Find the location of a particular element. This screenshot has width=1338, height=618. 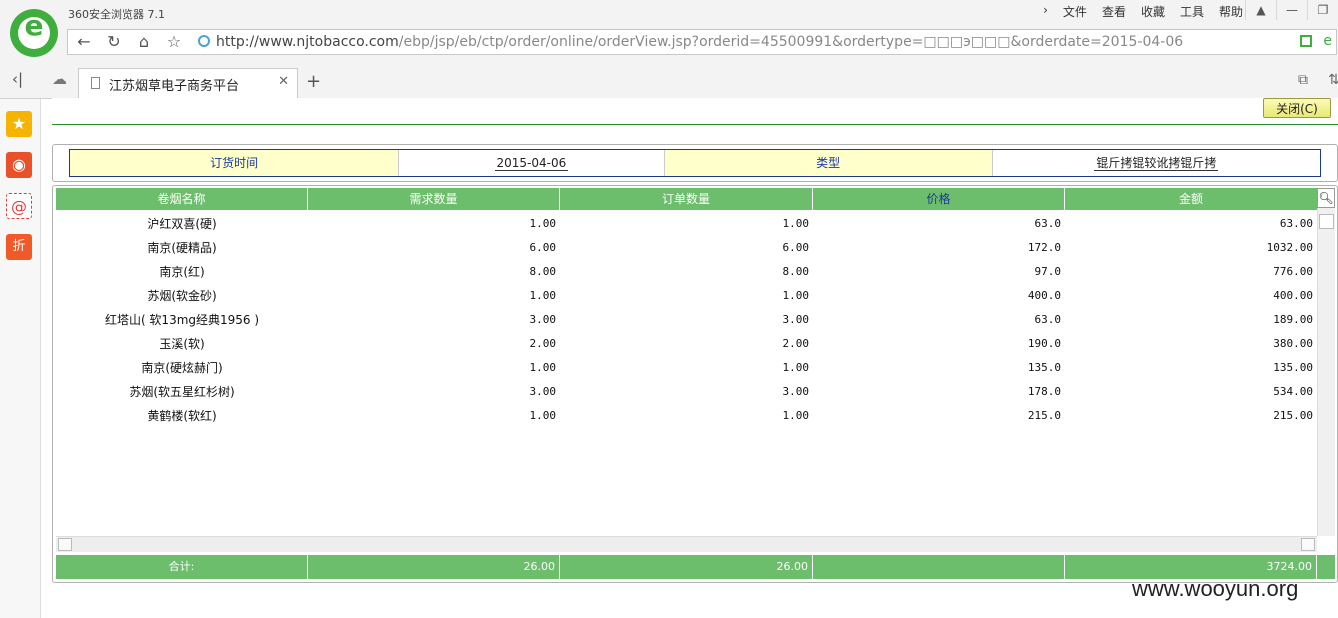

header-amount: 金额 is located at coordinates (1191, 199).